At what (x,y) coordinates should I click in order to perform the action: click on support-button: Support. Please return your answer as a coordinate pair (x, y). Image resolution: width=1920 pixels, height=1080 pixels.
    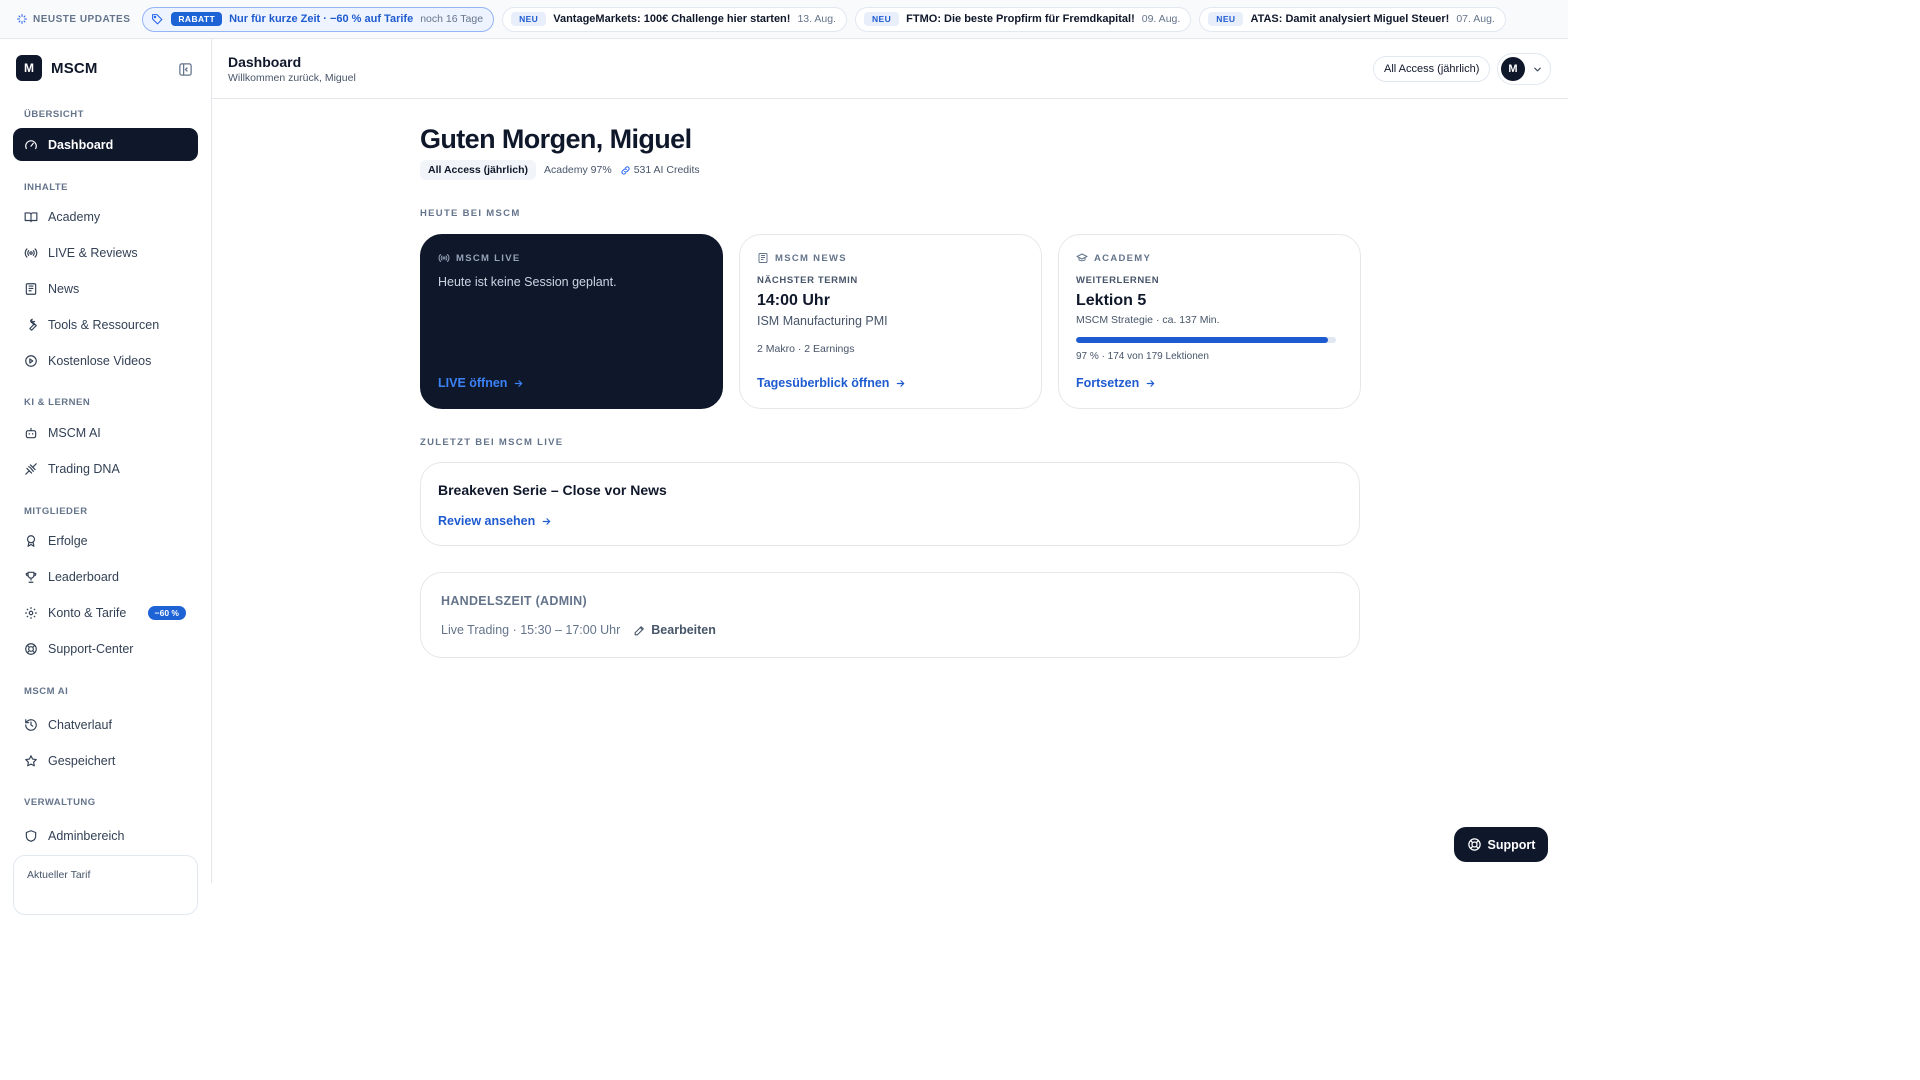
    Looking at the image, I should click on (1501, 844).